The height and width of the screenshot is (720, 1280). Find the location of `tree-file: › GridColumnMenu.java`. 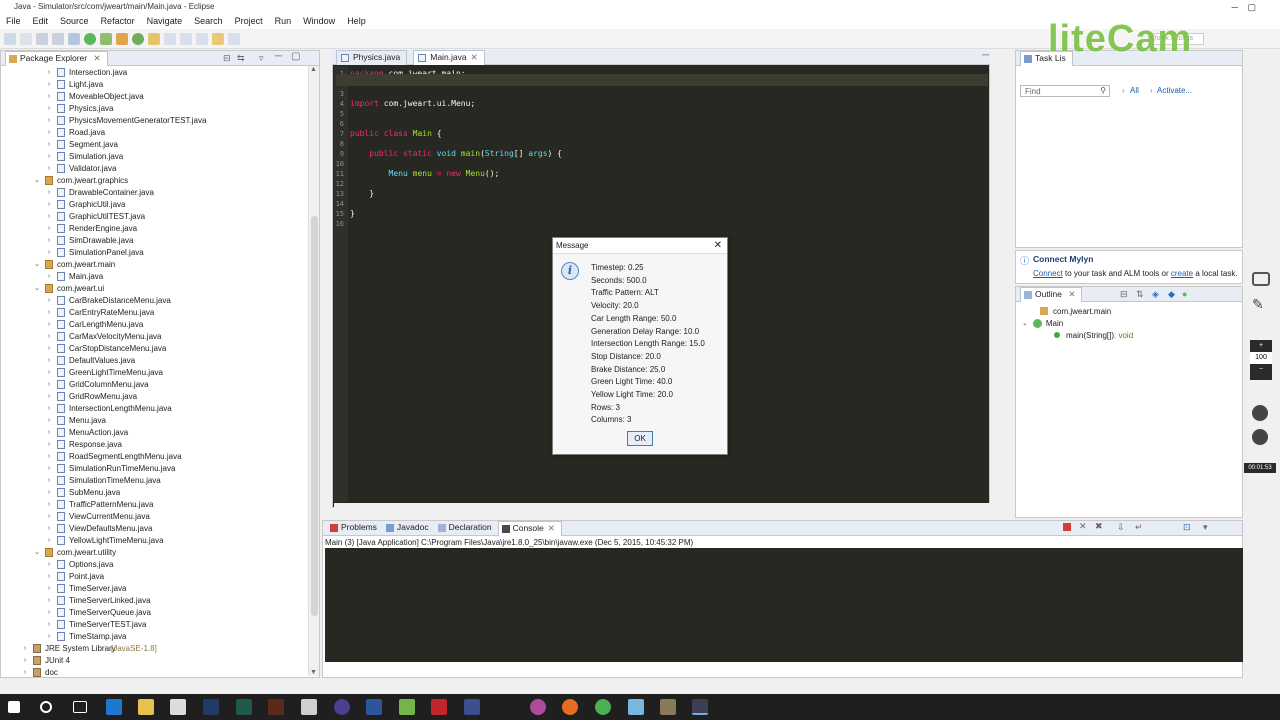

tree-file: › GridColumnMenu.java is located at coordinates (155, 385).